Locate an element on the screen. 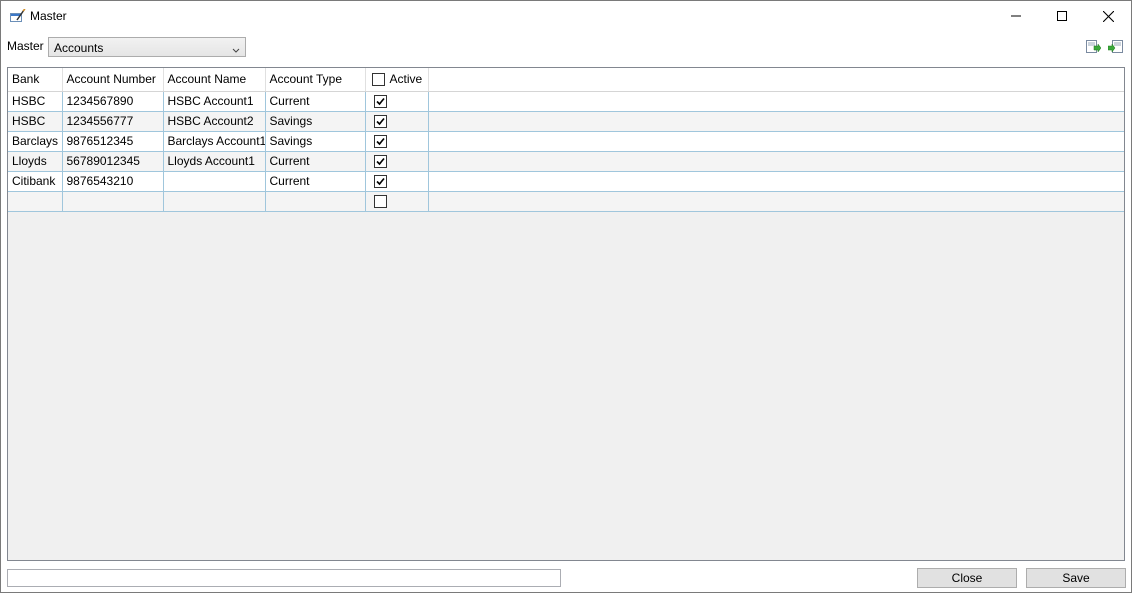 The height and width of the screenshot is (593, 1132). master-label: Master is located at coordinates (25, 46).